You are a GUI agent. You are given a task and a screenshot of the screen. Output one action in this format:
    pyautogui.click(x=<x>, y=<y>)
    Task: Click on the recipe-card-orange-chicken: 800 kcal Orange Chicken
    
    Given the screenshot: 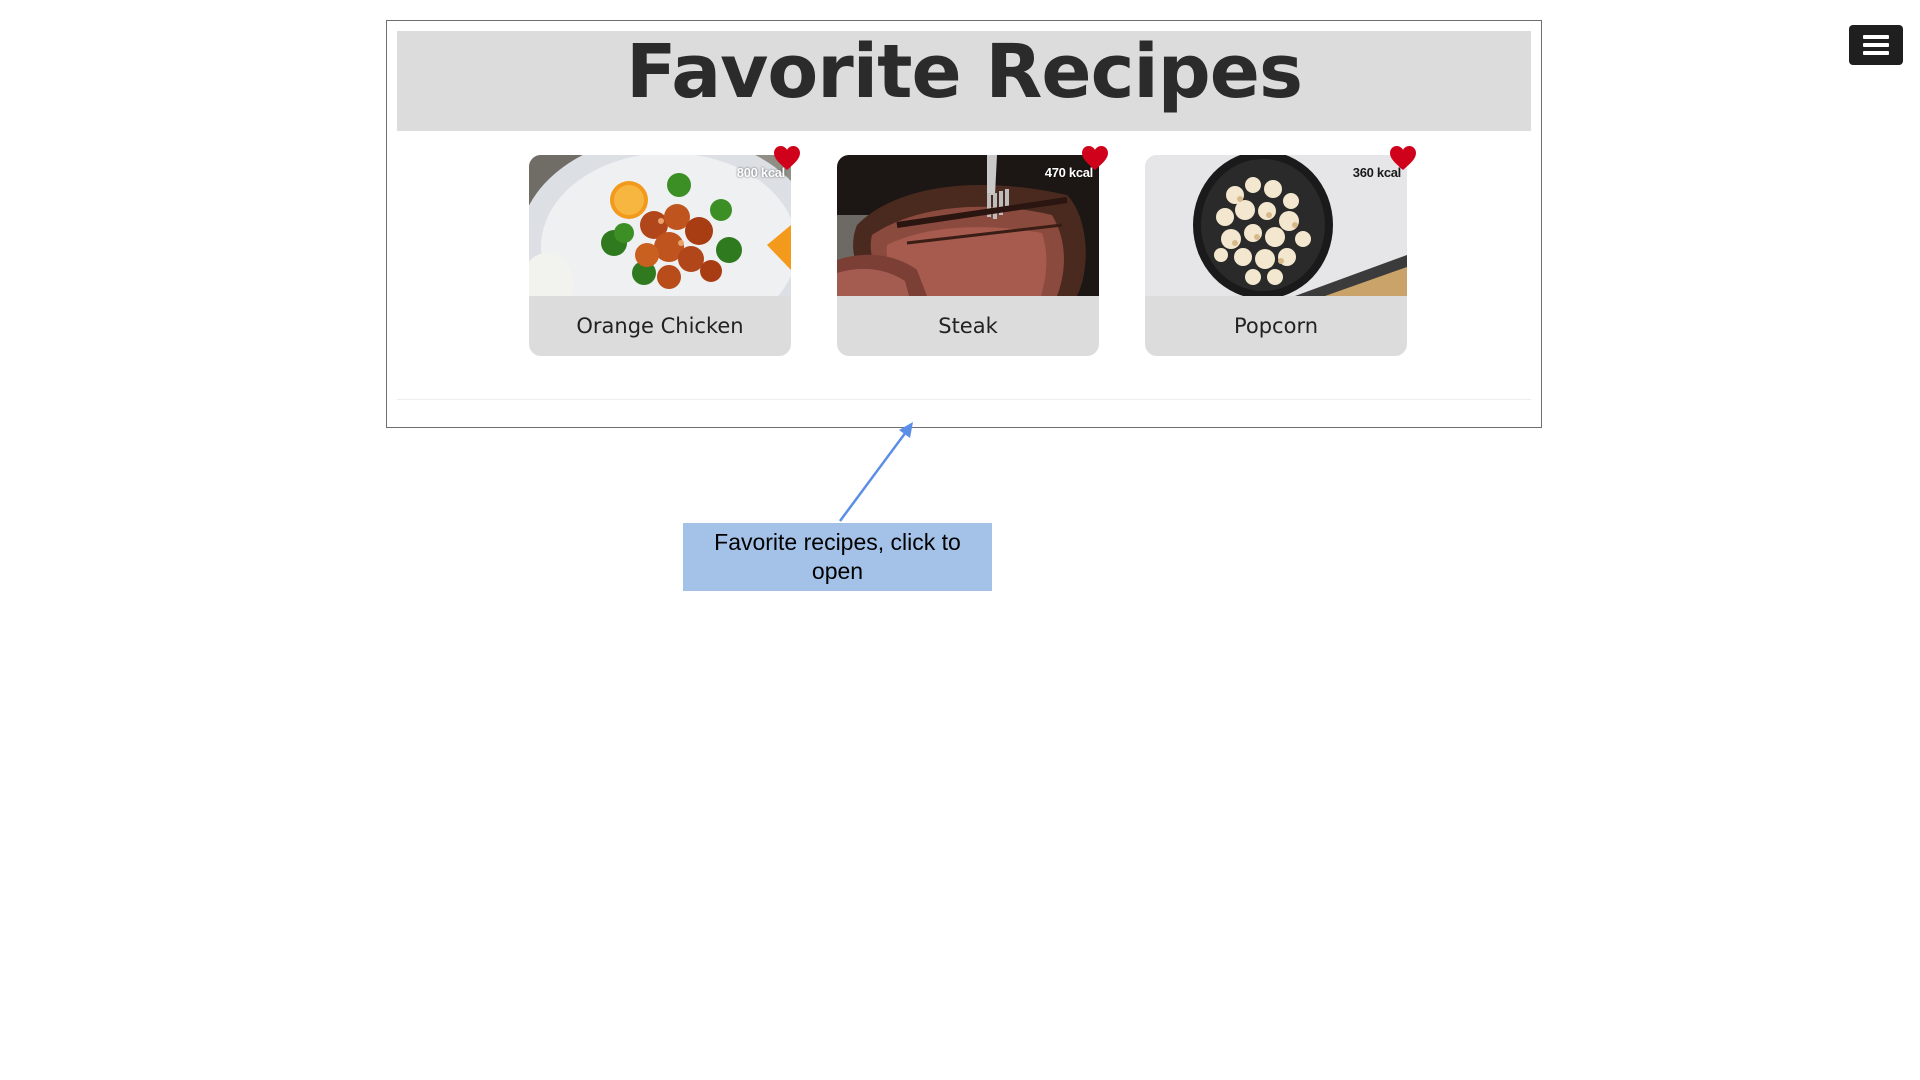 What is the action you would take?
    pyautogui.click(x=664, y=251)
    